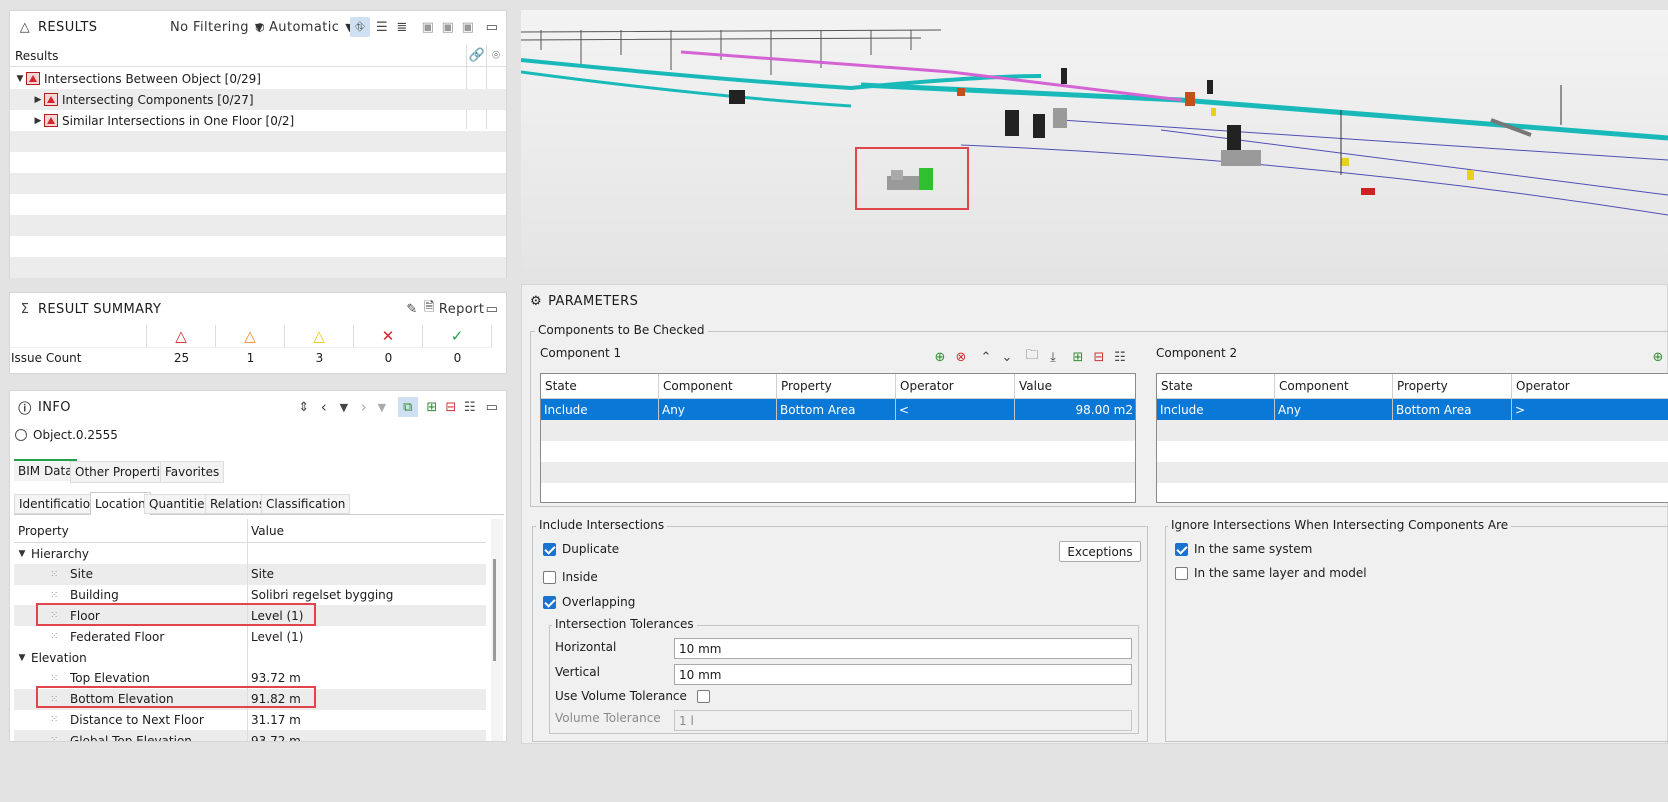 This screenshot has width=1668, height=802. What do you see at coordinates (131, 530) in the screenshot?
I see `property-column-header: Property` at bounding box center [131, 530].